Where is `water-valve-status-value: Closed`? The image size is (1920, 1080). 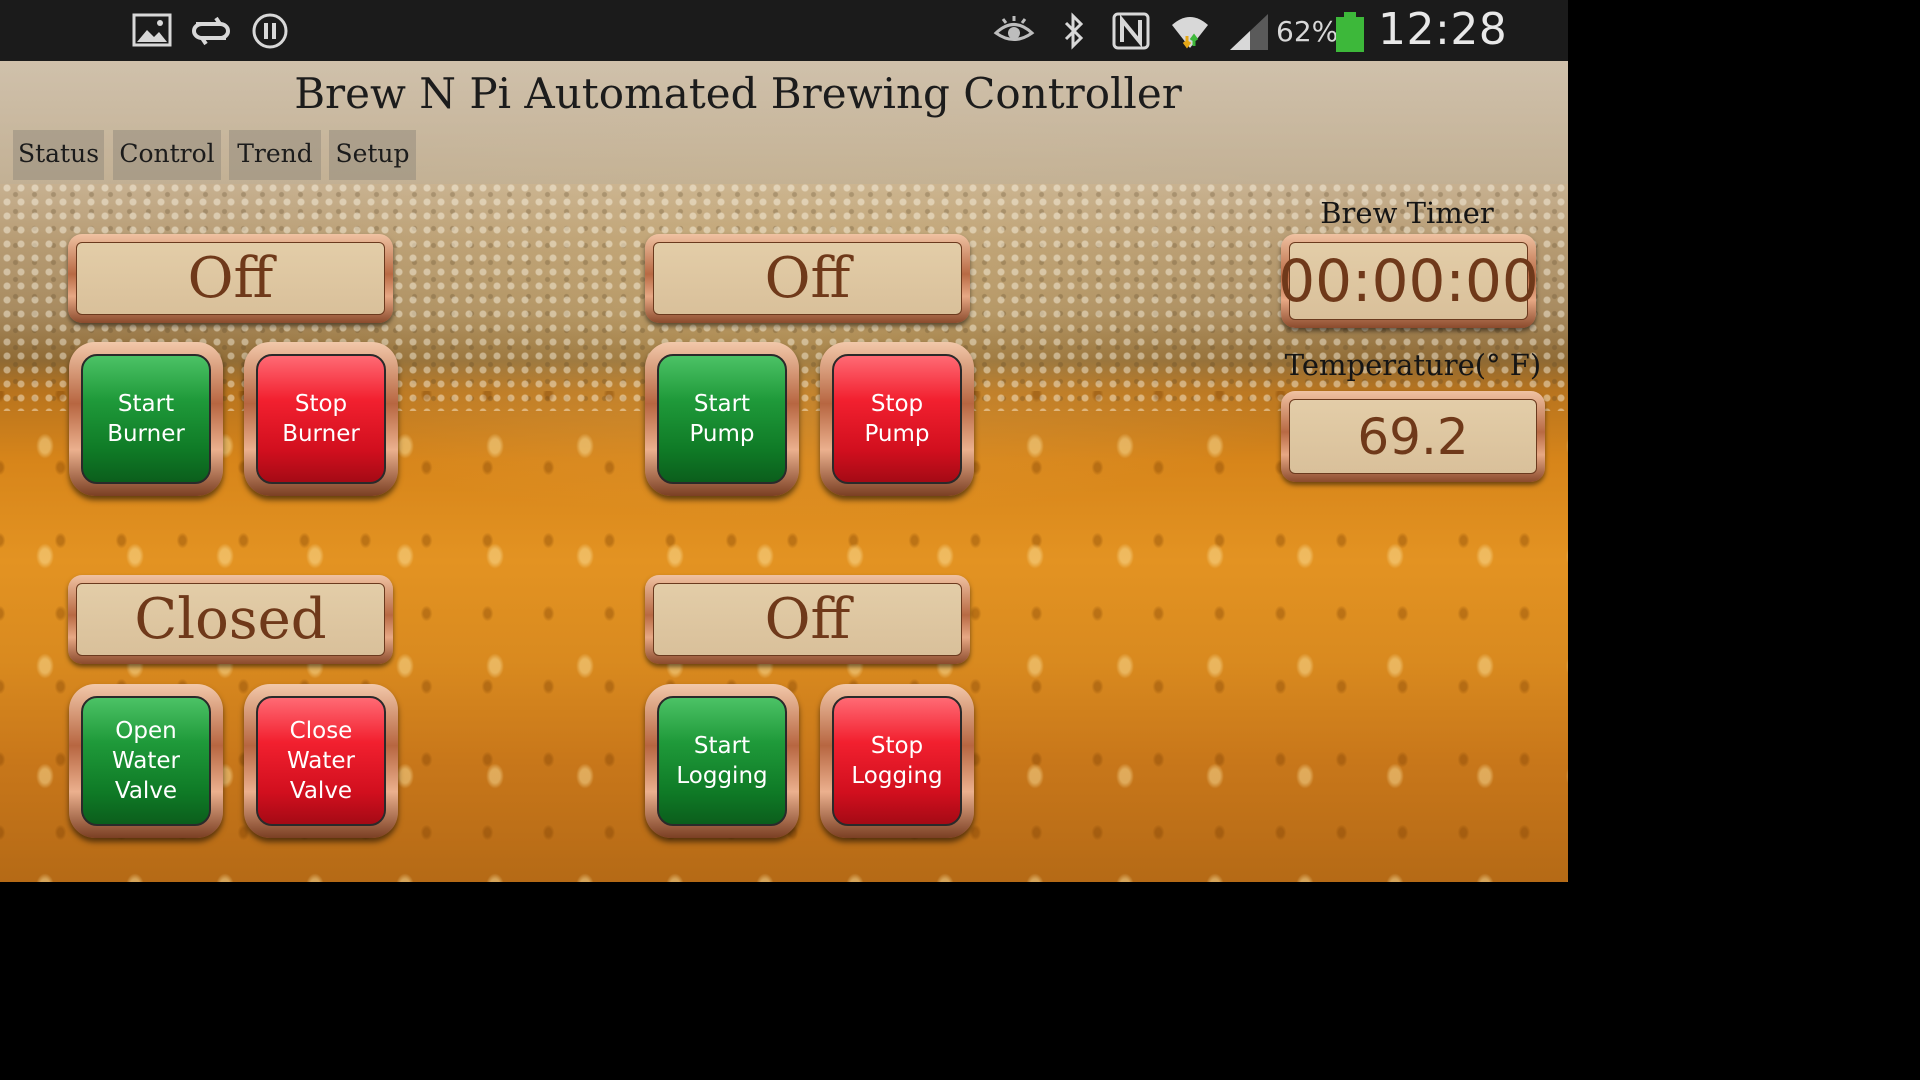 water-valve-status-value: Closed is located at coordinates (230, 619).